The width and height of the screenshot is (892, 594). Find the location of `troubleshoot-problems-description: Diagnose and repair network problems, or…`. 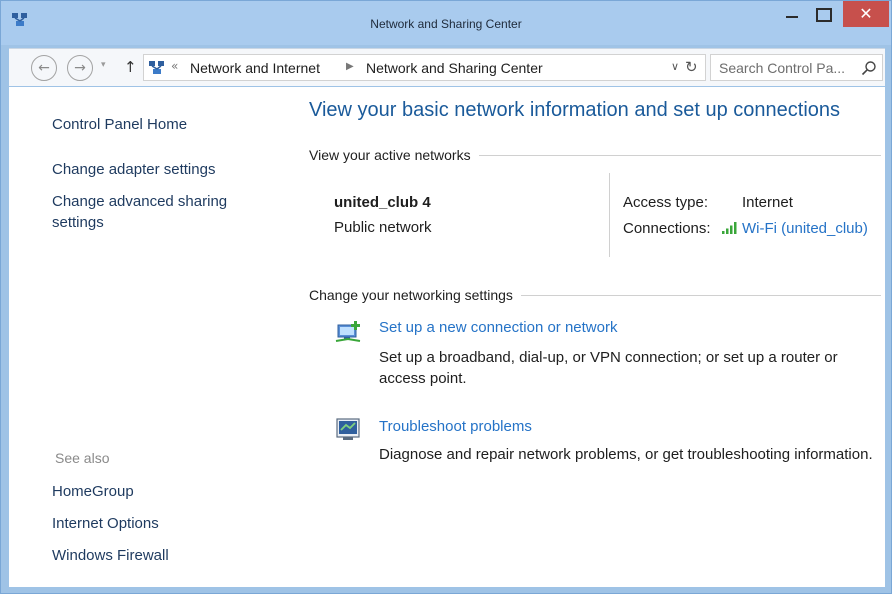

troubleshoot-problems-description: Diagnose and repair network problems, or… is located at coordinates (626, 454).